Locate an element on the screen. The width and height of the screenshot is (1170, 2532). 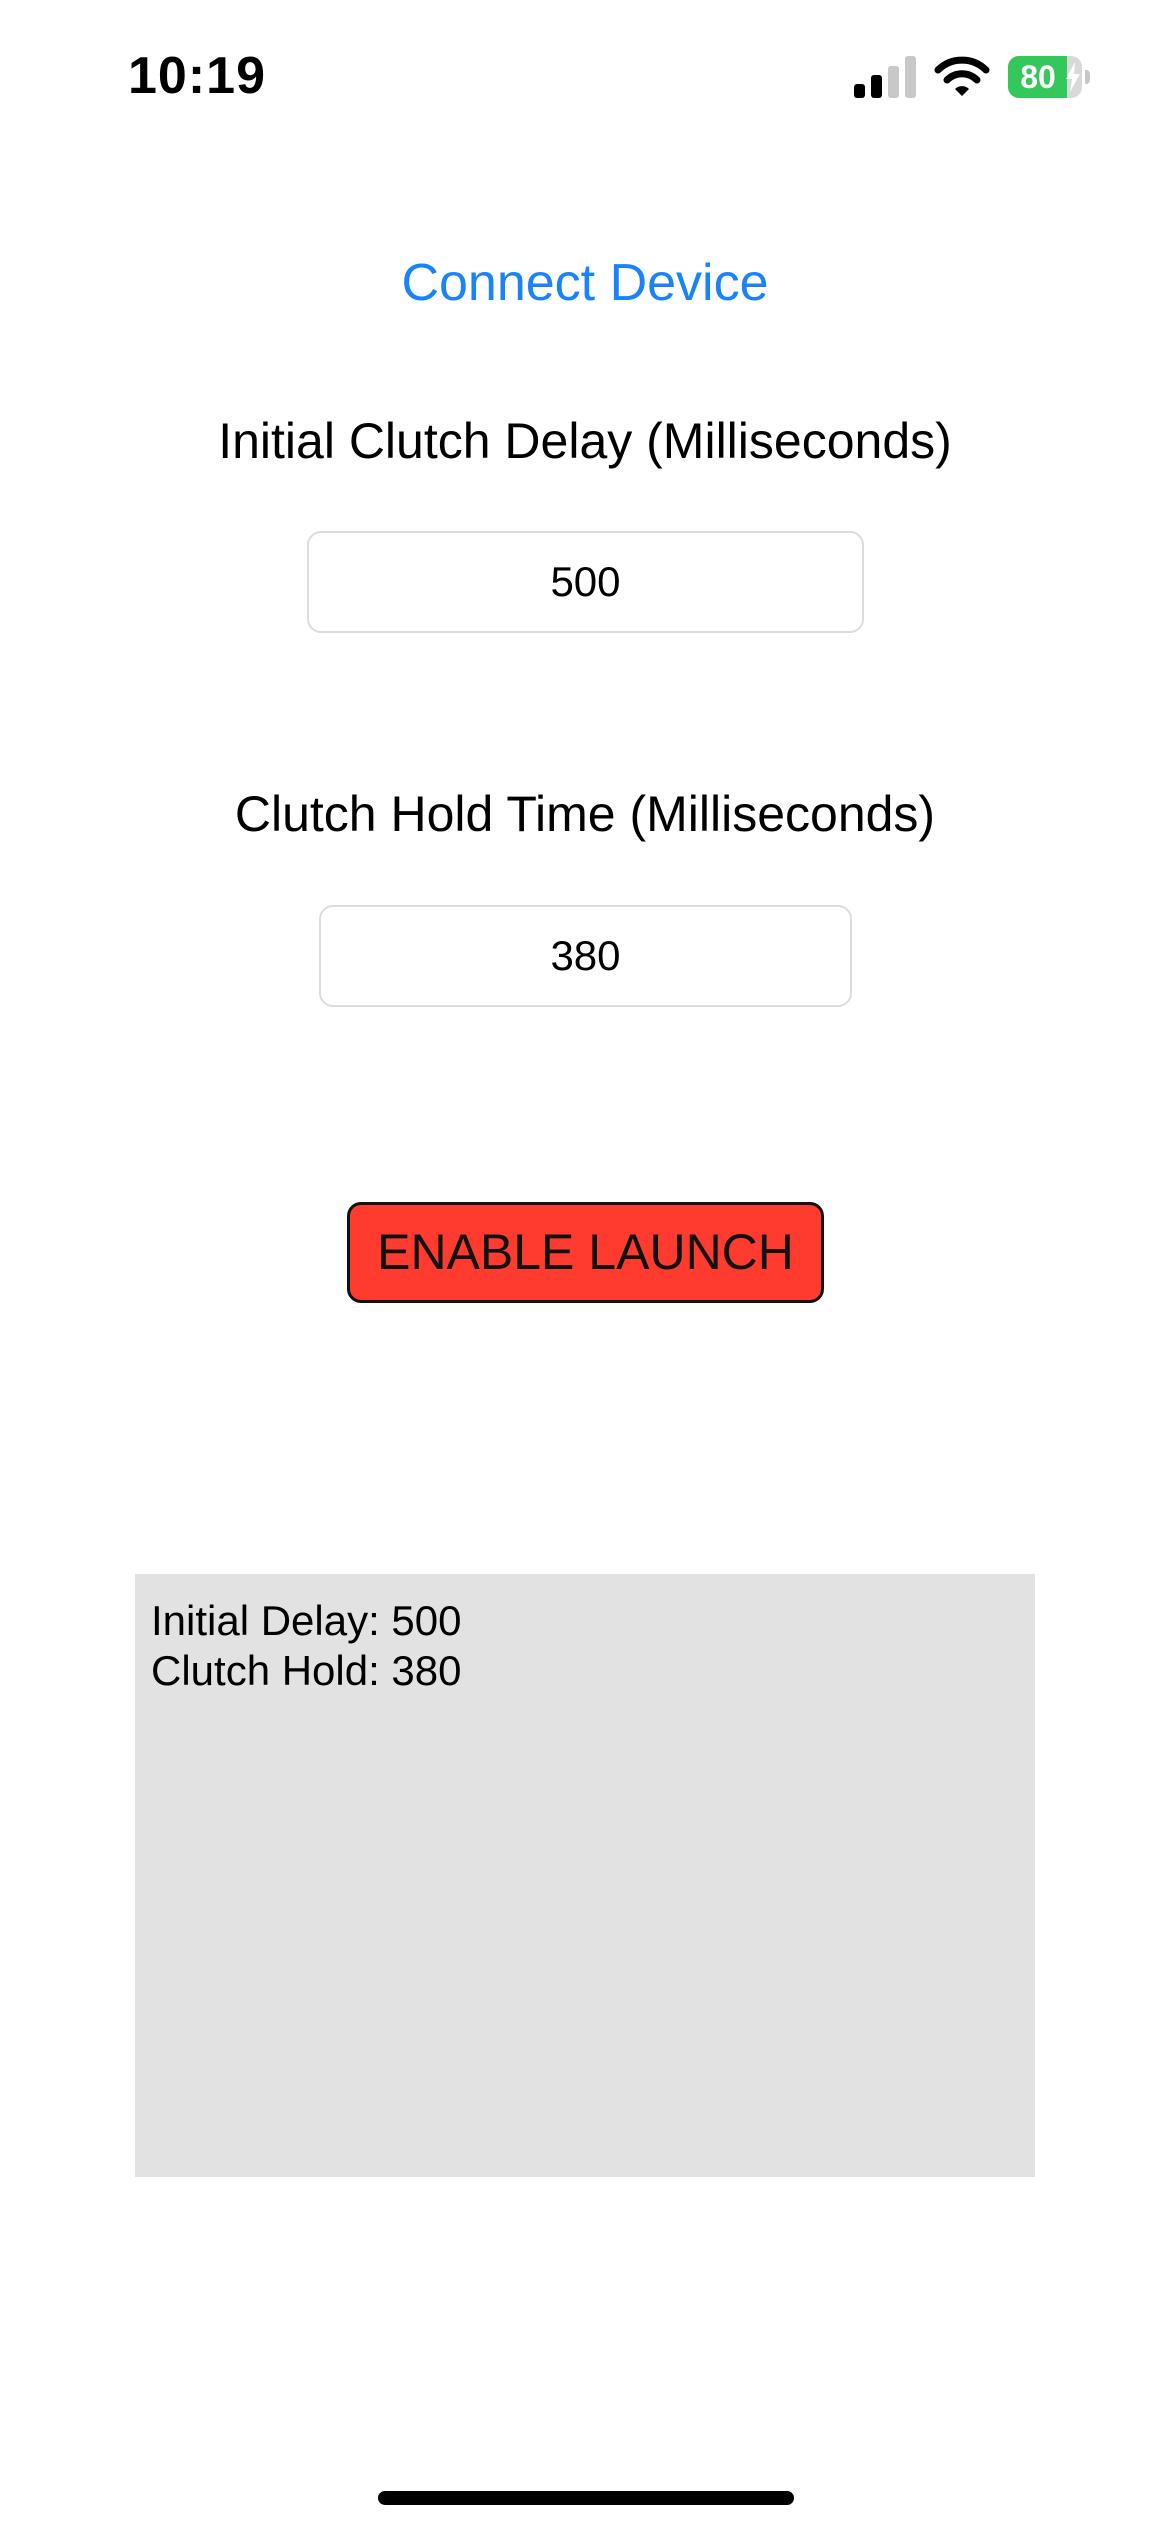
status-bar: 10:19 80 is located at coordinates (585, 75).